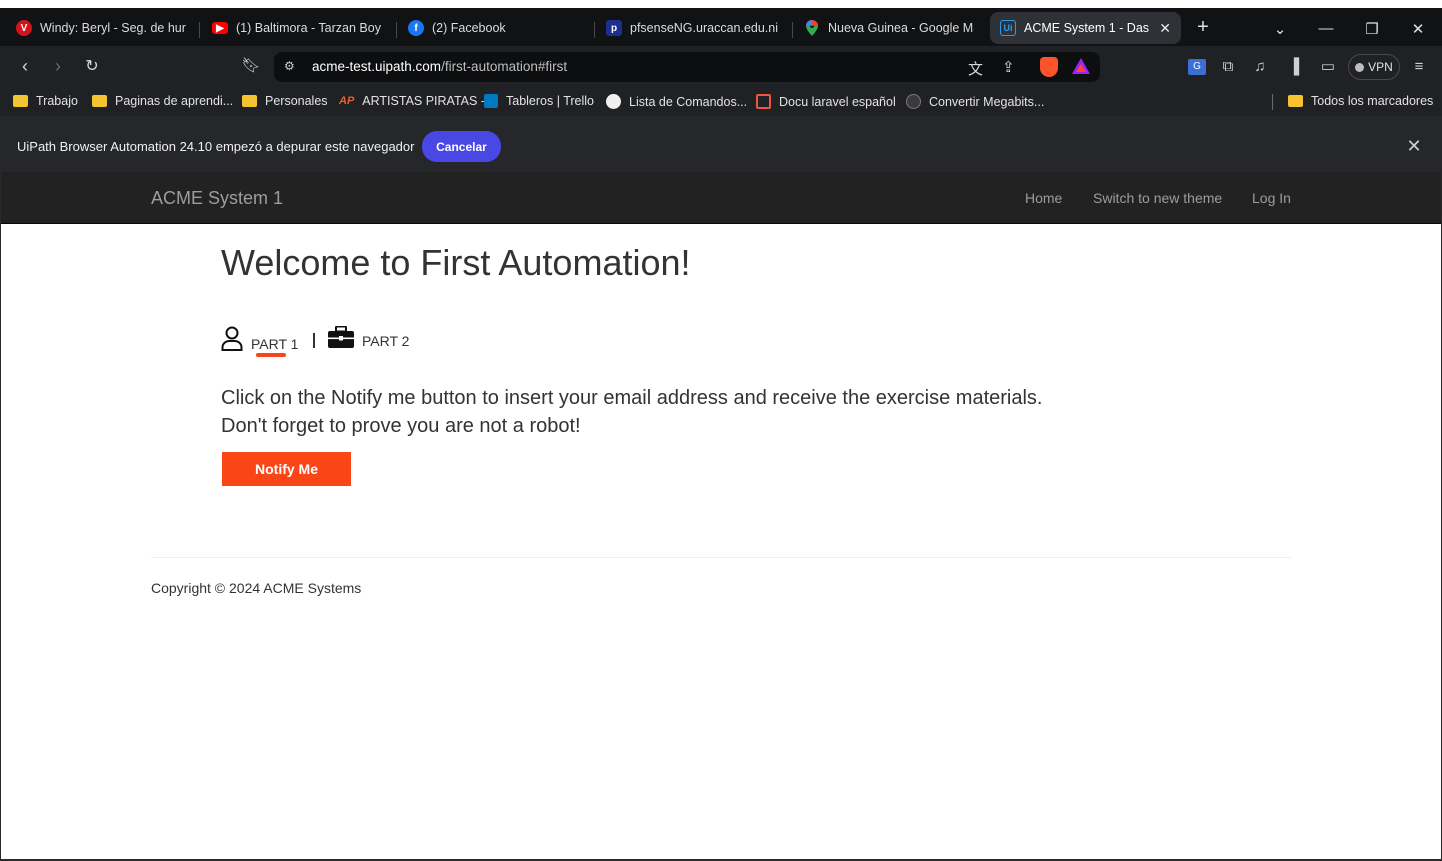  I want to click on bookmark-artistas: AP ARTISTAS PIRATAS -, so click(412, 101).